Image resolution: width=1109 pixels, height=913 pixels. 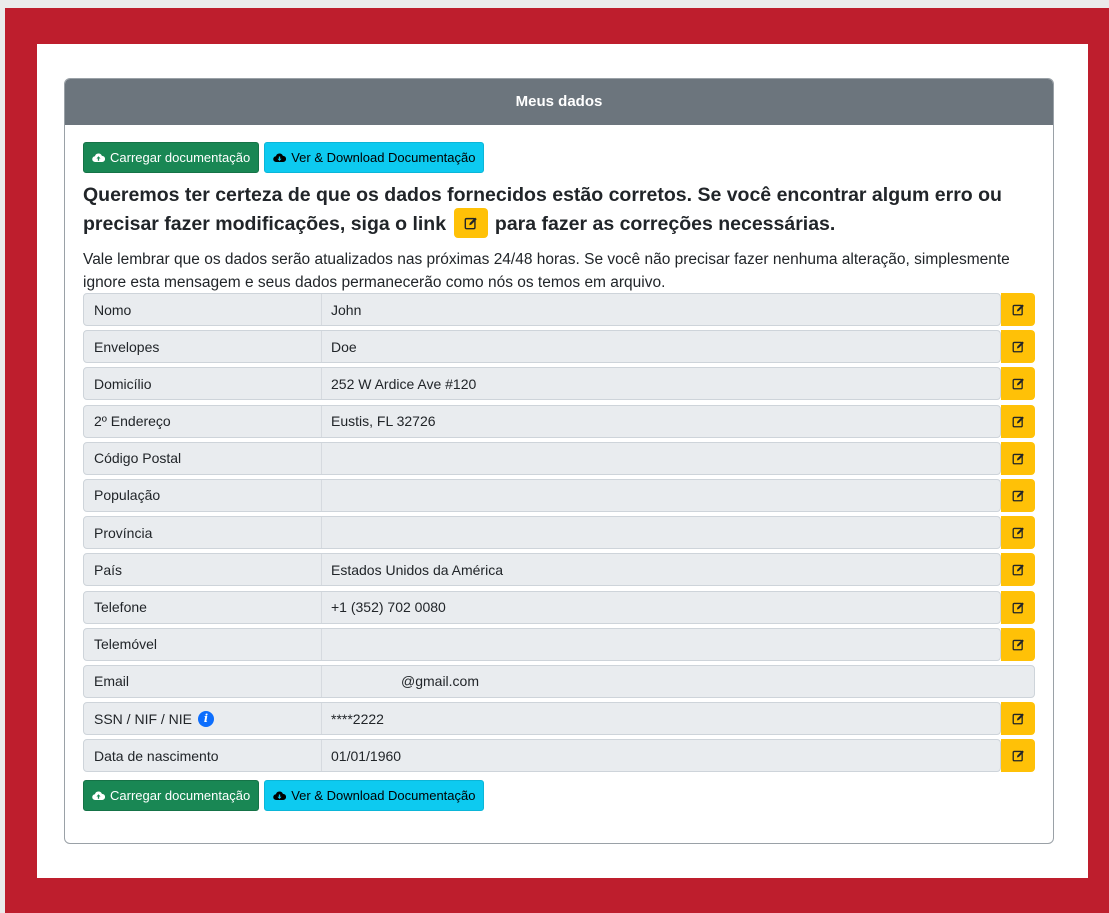 What do you see at coordinates (559, 421) in the screenshot?
I see `row-address-2: 2º Endereço Eustis, FL 32726` at bounding box center [559, 421].